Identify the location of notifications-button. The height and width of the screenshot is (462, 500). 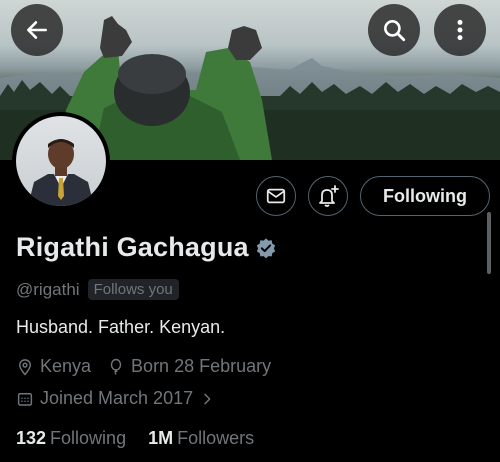
(328, 196).